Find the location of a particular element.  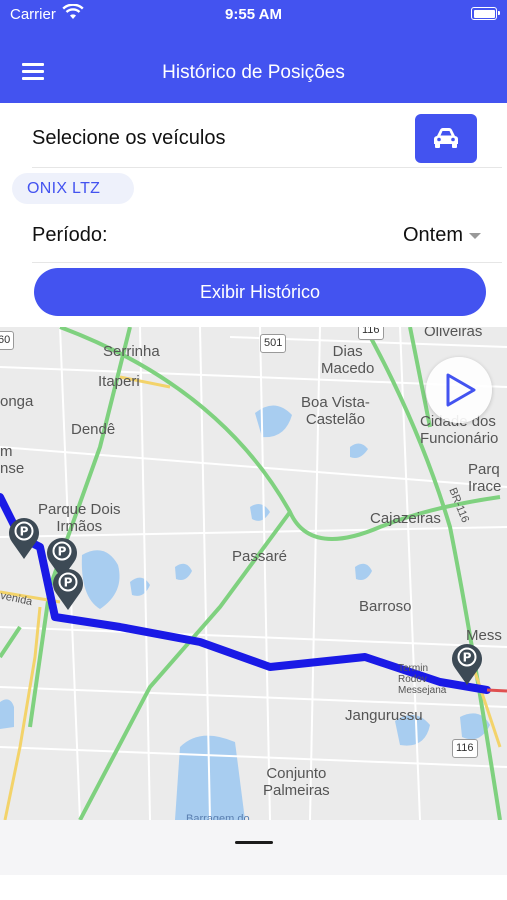

play-route-button is located at coordinates (459, 390).